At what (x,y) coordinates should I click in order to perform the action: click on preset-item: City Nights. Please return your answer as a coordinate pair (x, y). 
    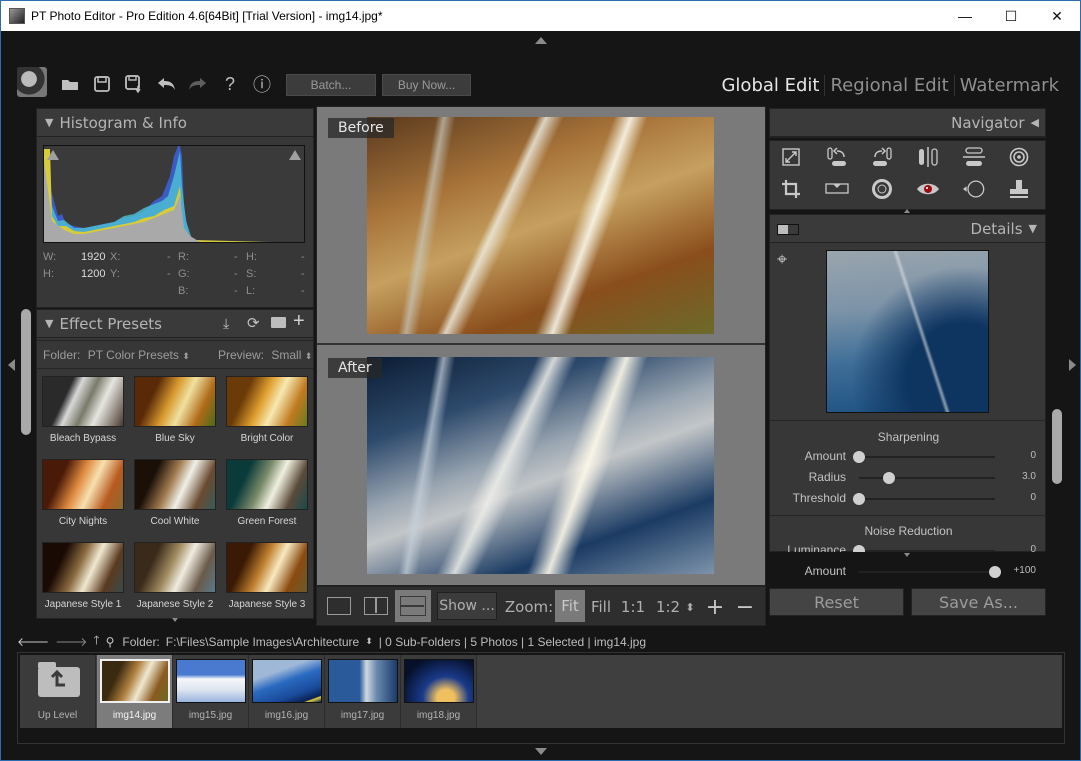
    Looking at the image, I should click on (83, 493).